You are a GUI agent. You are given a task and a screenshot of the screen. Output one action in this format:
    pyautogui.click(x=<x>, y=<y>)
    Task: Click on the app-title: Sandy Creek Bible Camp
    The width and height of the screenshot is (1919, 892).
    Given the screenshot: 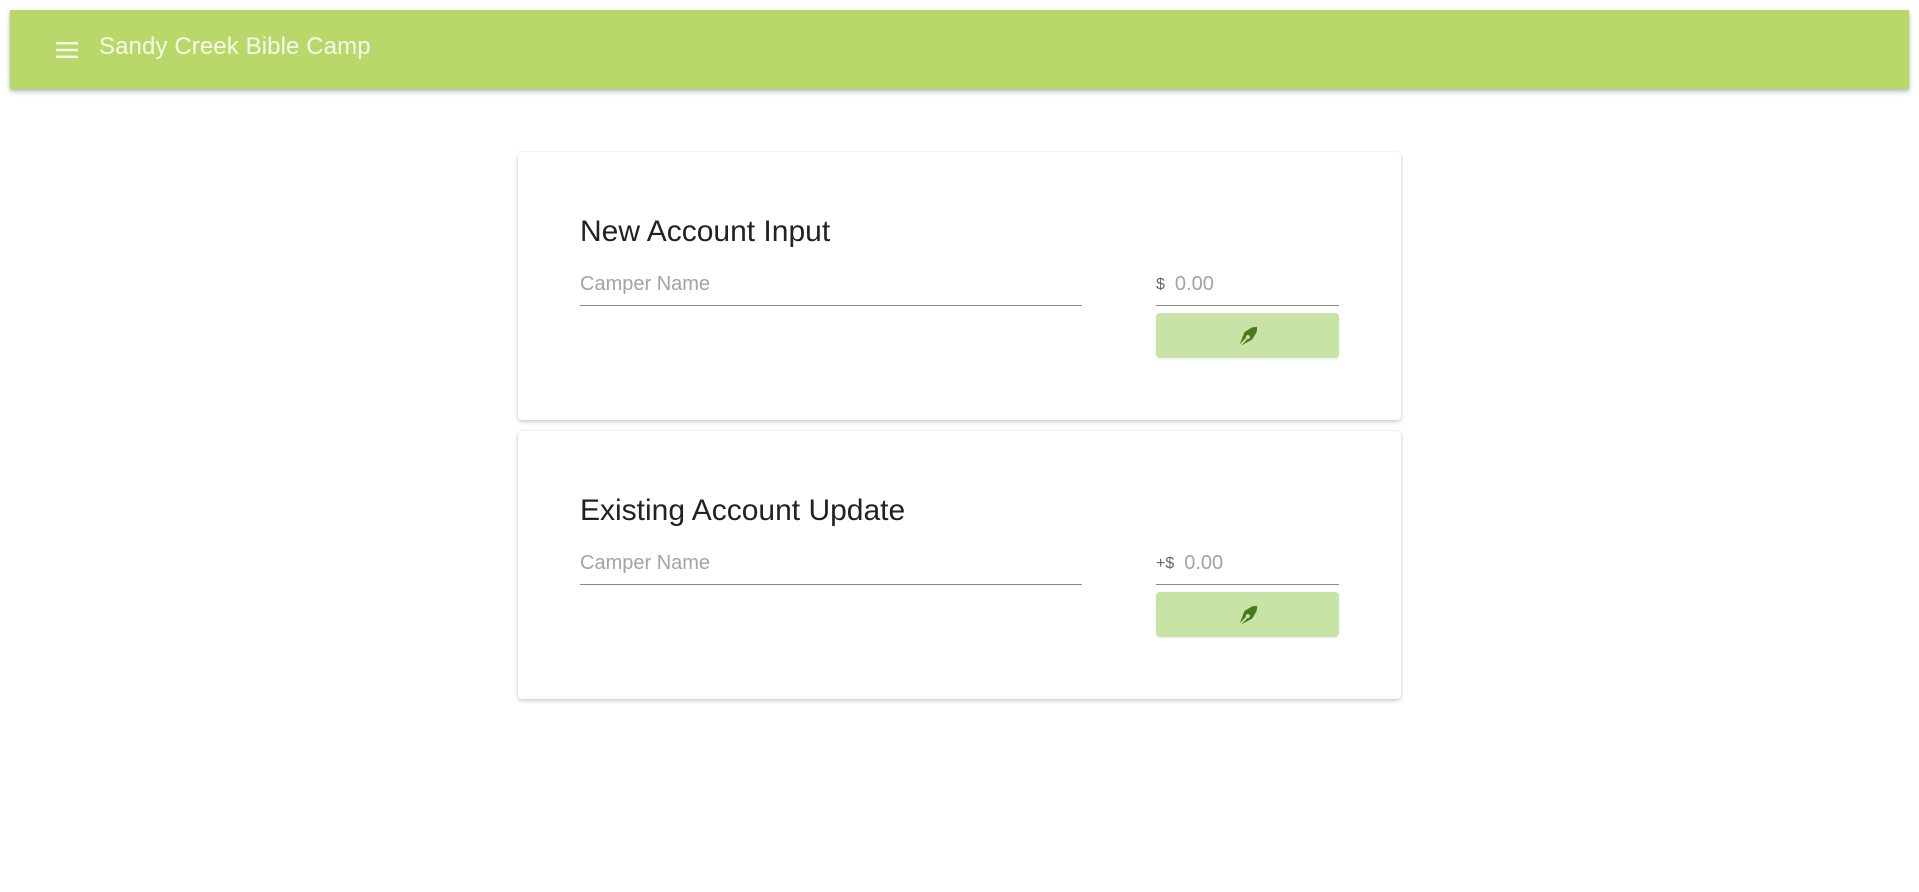 What is the action you would take?
    pyautogui.click(x=235, y=46)
    